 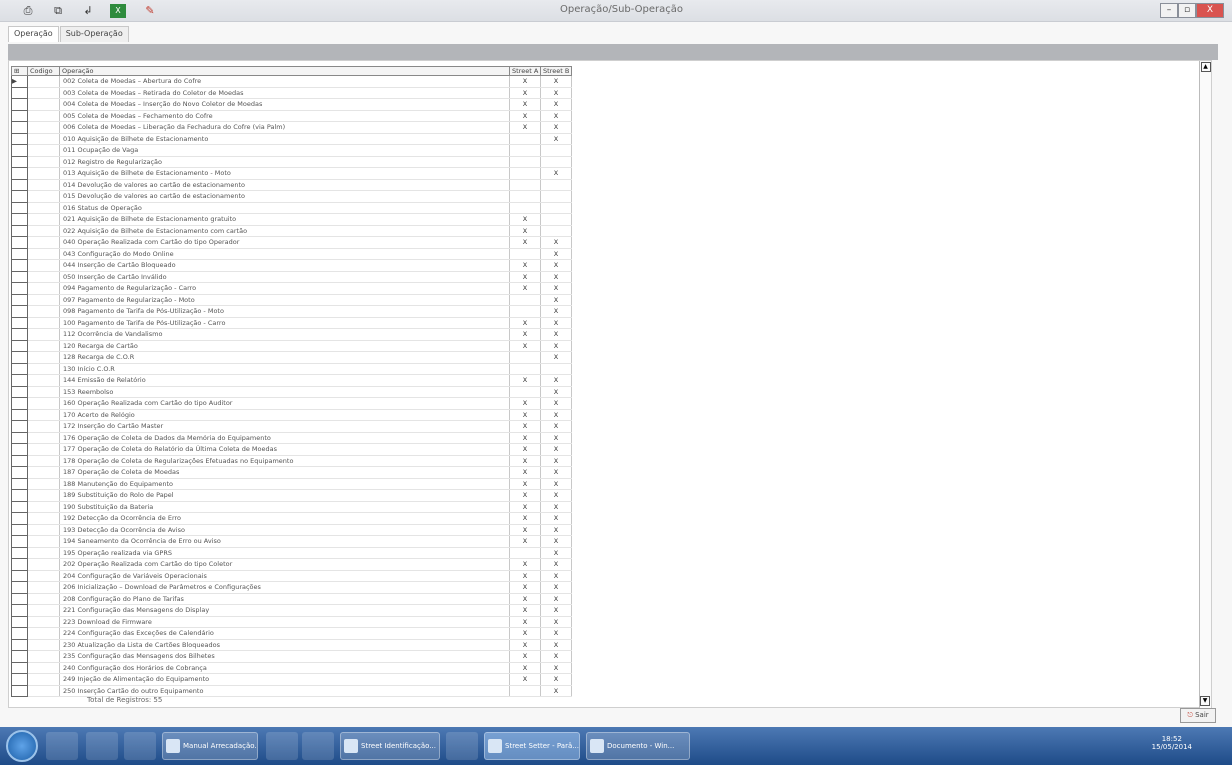 I want to click on table-row: 097 Pagamento de Regularização - Moto X, so click(x=291, y=299).